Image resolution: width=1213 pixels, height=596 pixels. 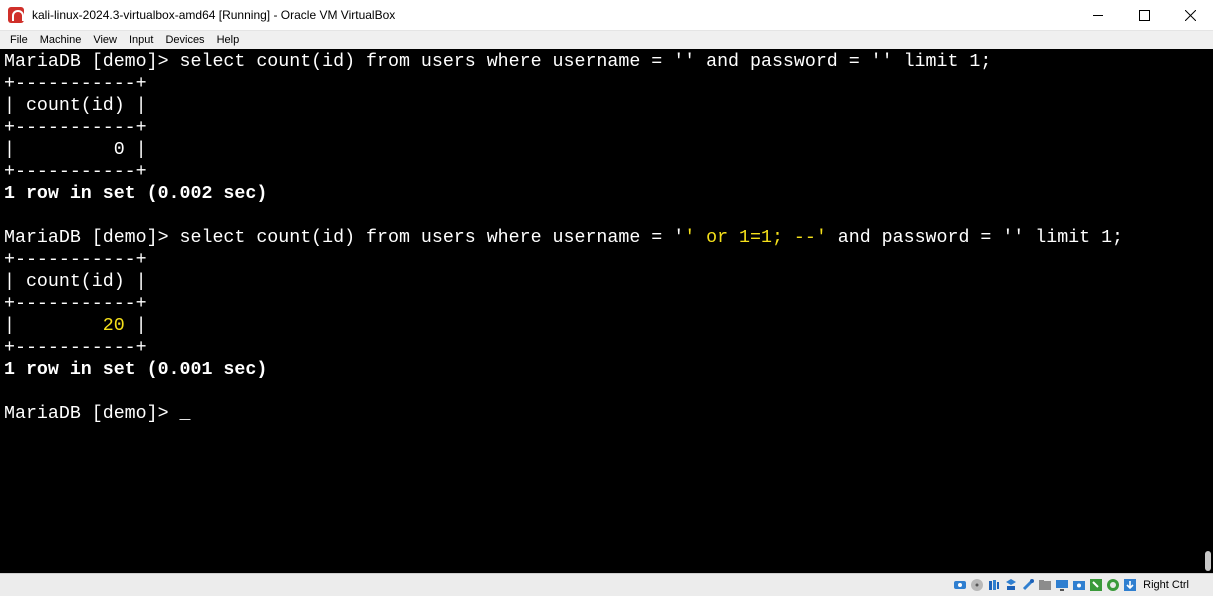 What do you see at coordinates (960, 585) in the screenshot?
I see `hard-disk-icon` at bounding box center [960, 585].